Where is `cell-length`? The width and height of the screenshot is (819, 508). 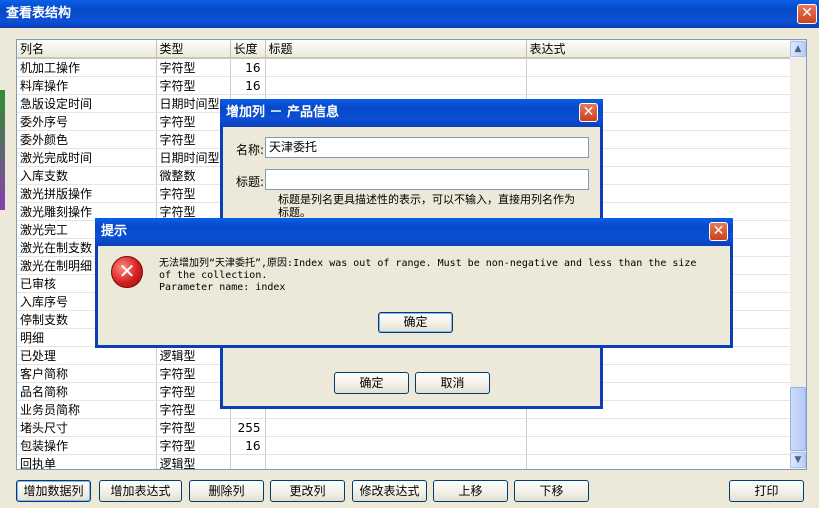 cell-length is located at coordinates (248, 461).